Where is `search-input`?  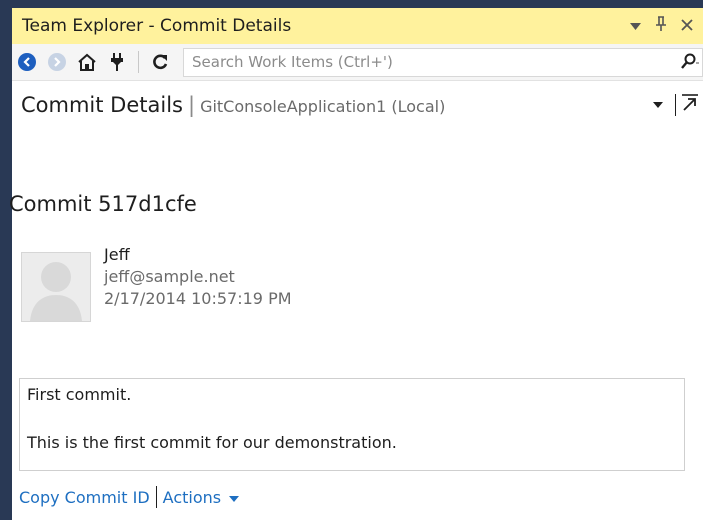 search-input is located at coordinates (426, 62).